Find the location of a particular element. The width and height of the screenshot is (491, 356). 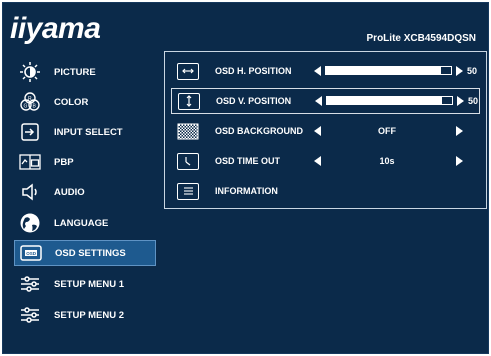

menu-item-label: COLOR is located at coordinates (71, 102).